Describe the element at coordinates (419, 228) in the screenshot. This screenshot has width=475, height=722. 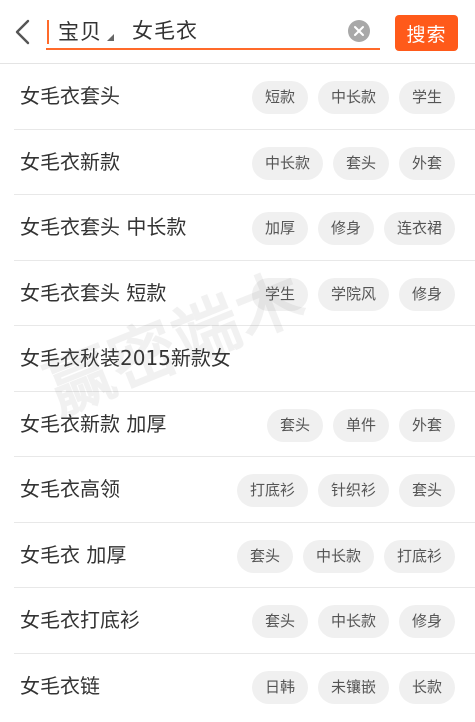
I see `suggestion-tag: 连衣裙` at that location.